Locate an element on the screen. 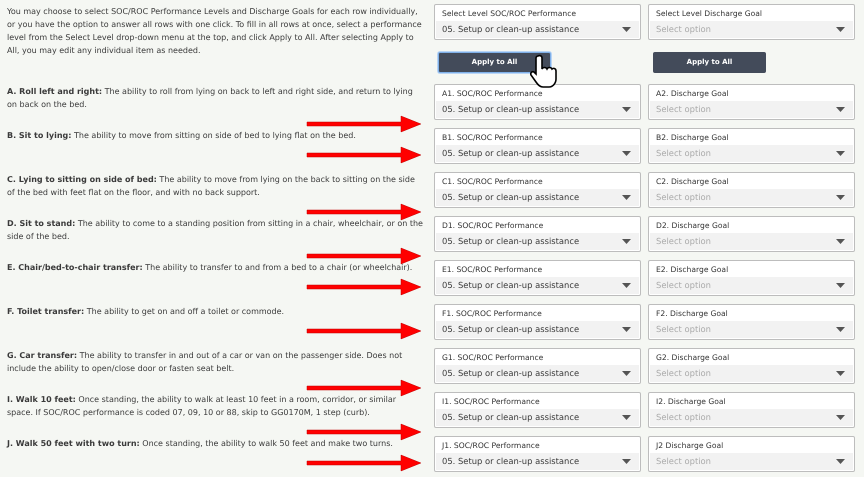 This screenshot has height=477, width=864. item-description: E. Chair/bed-to-chair transfer: The ability to transfer to and from a bed to a chair (or wheelchair). is located at coordinates (210, 268).